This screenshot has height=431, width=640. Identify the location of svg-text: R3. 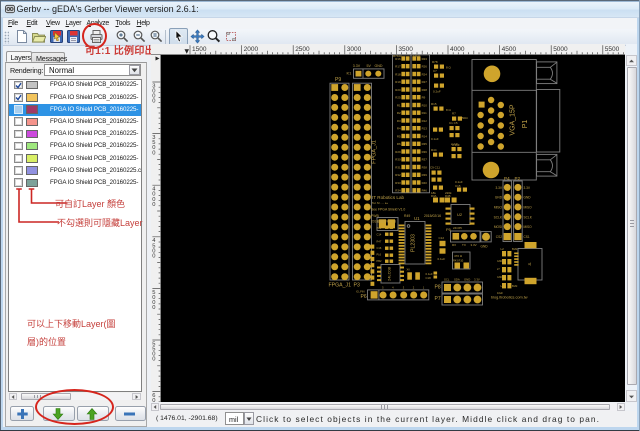
(399, 121).